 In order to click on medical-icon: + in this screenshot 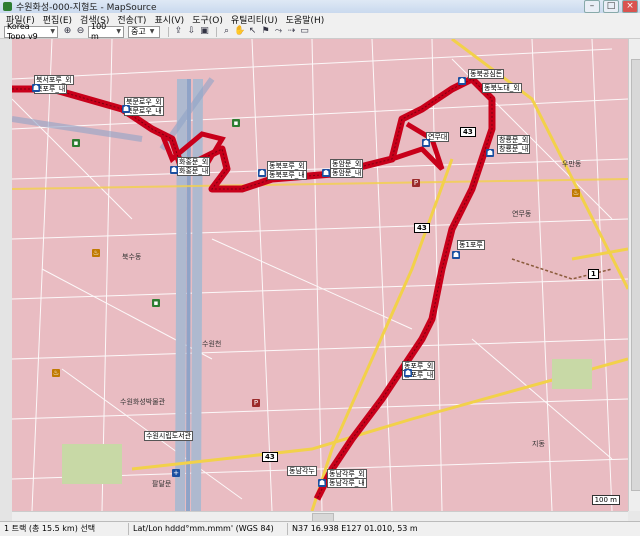, I will do `click(176, 473)`.